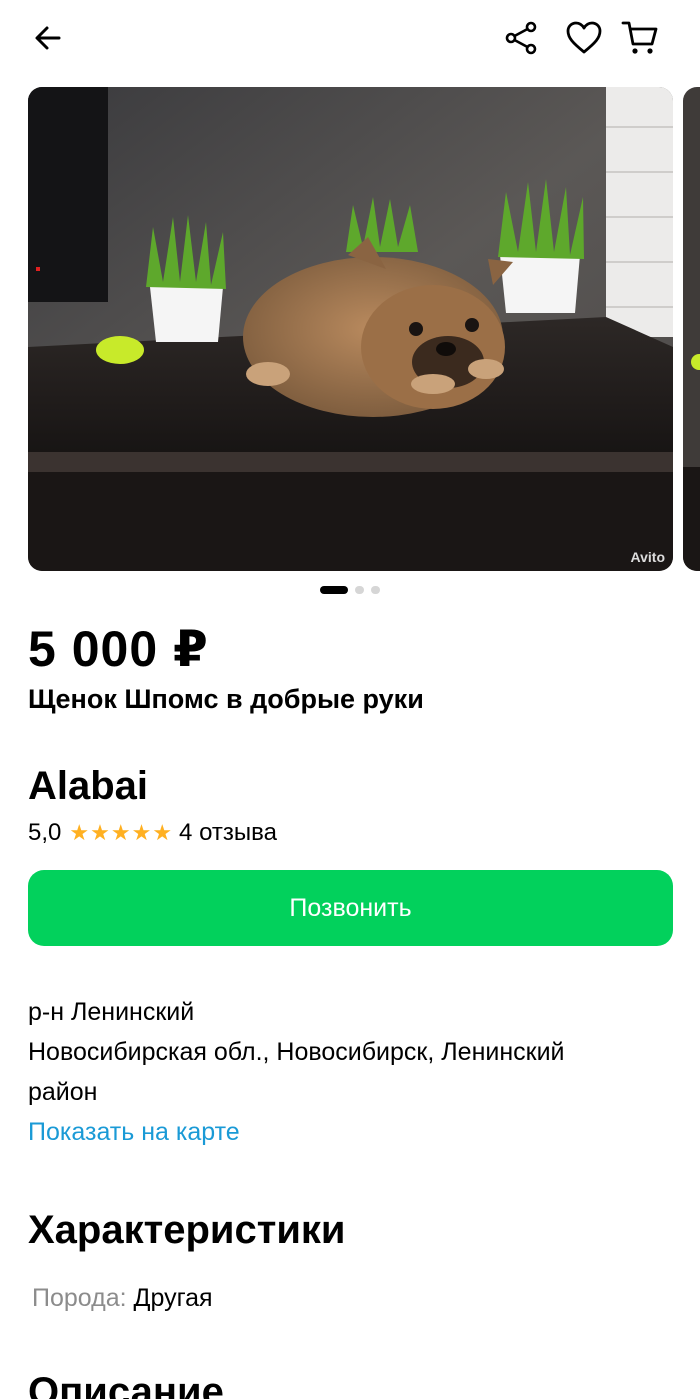  I want to click on show-on-map-link: Показать на карте, so click(134, 1132).